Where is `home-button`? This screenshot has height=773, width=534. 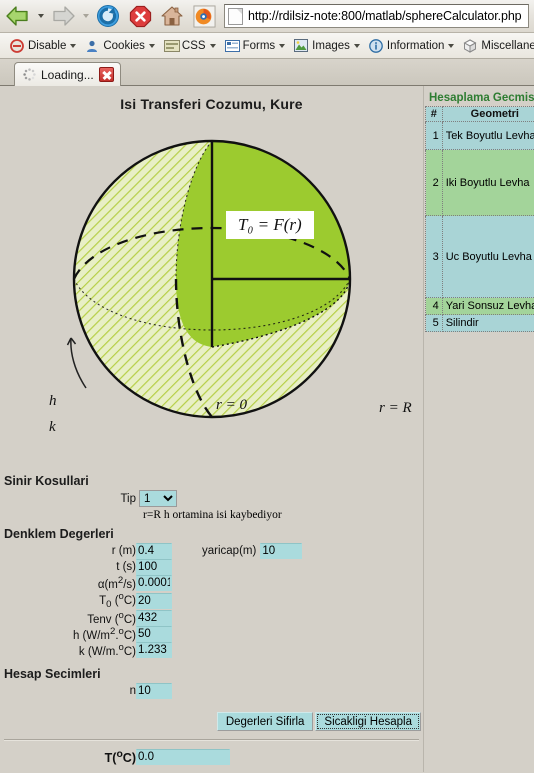
home-button is located at coordinates (172, 16).